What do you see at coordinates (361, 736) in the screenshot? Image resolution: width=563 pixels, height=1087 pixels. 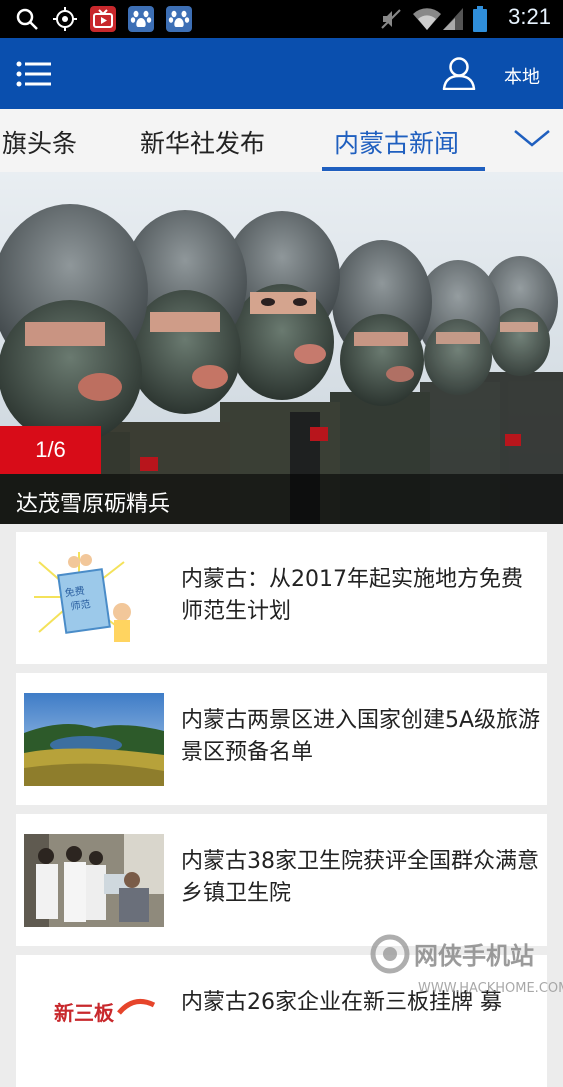 I see `news-title: 内蒙古两景区进入国家创建5A级旅游景区预备名单` at bounding box center [361, 736].